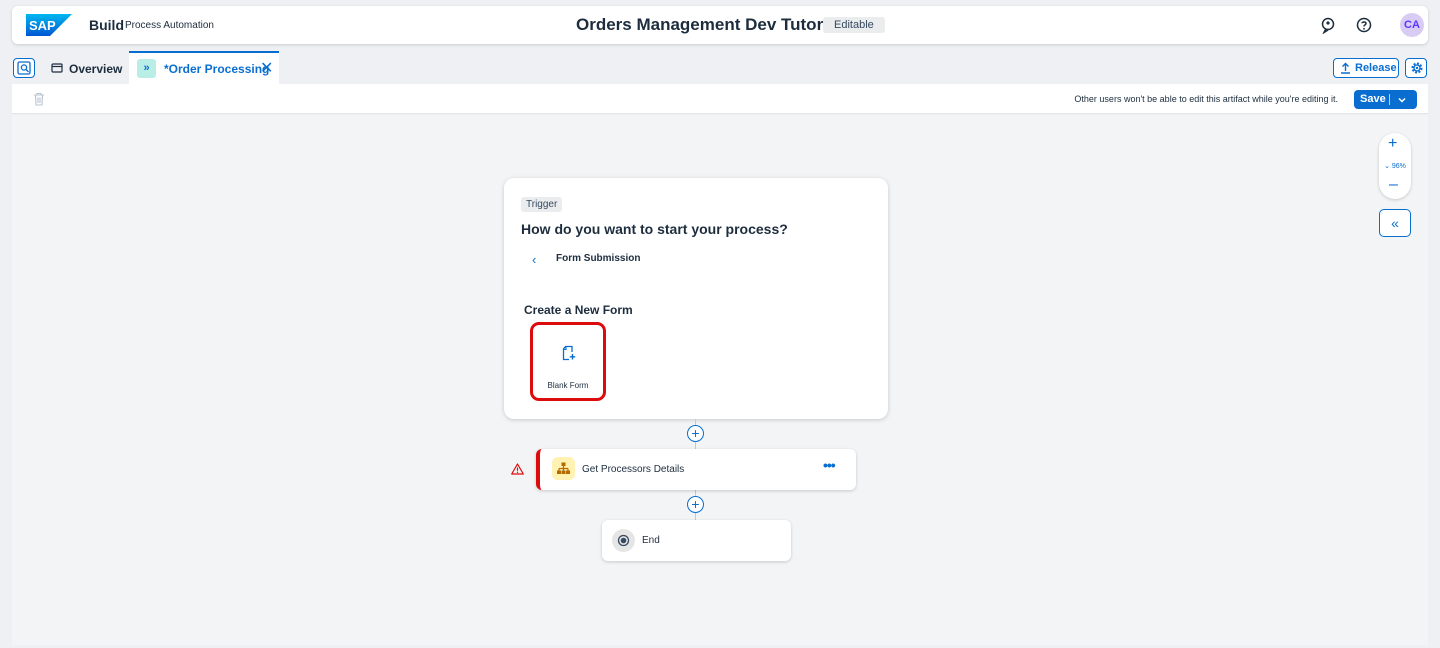  I want to click on zoom-in-icon: +, so click(1392, 144).